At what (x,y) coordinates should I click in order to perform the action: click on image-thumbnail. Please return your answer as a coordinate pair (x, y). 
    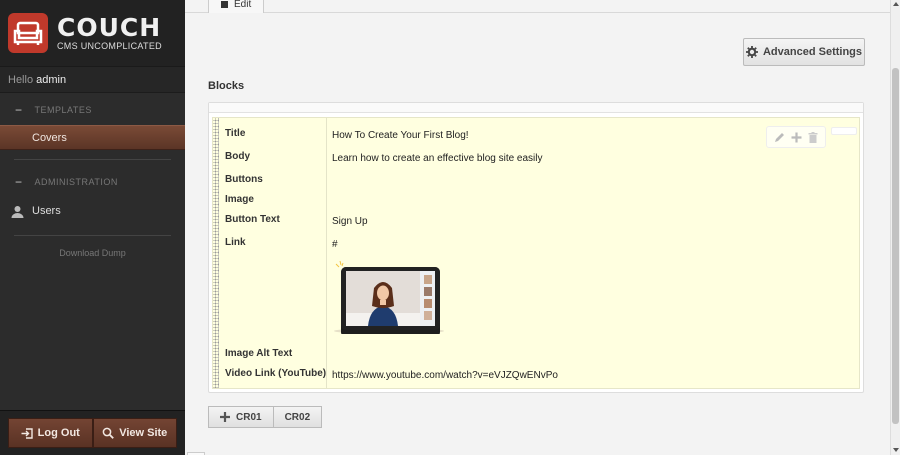
    Looking at the image, I should click on (391, 296).